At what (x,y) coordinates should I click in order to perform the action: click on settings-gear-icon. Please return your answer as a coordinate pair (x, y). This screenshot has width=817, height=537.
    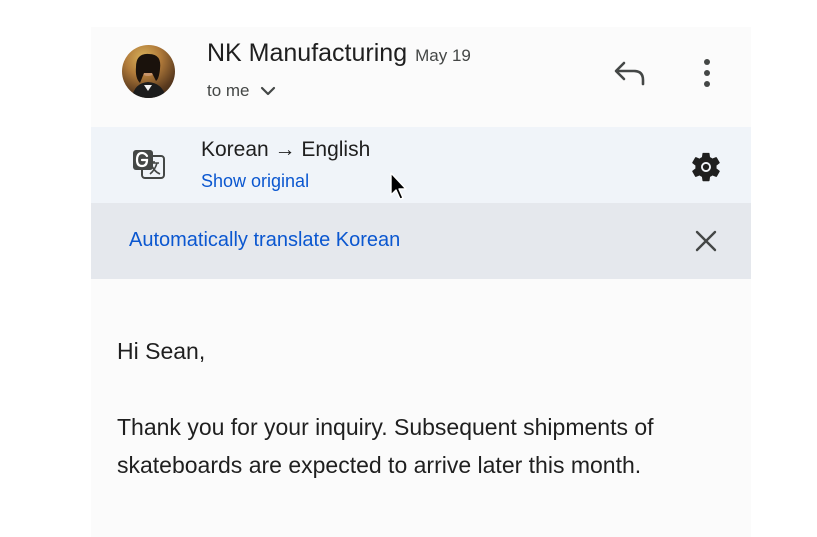
    Looking at the image, I should click on (706, 167).